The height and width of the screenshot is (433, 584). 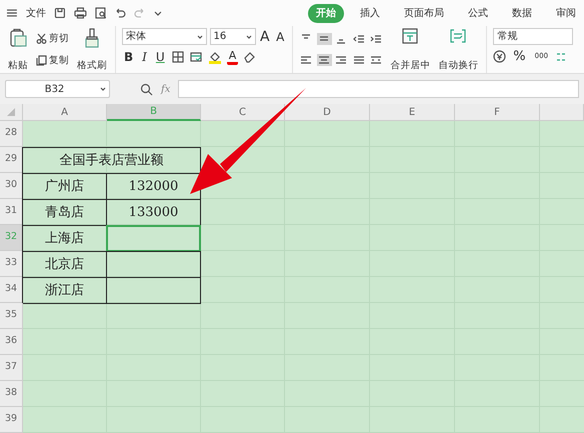 What do you see at coordinates (11, 316) in the screenshot?
I see `row-header: 35` at bounding box center [11, 316].